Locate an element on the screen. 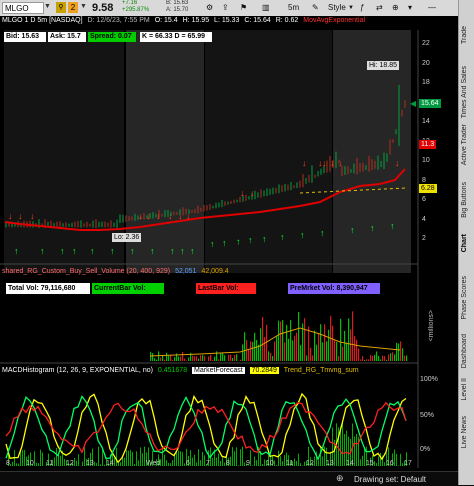  link-group-flag: 2 is located at coordinates (73, 7).